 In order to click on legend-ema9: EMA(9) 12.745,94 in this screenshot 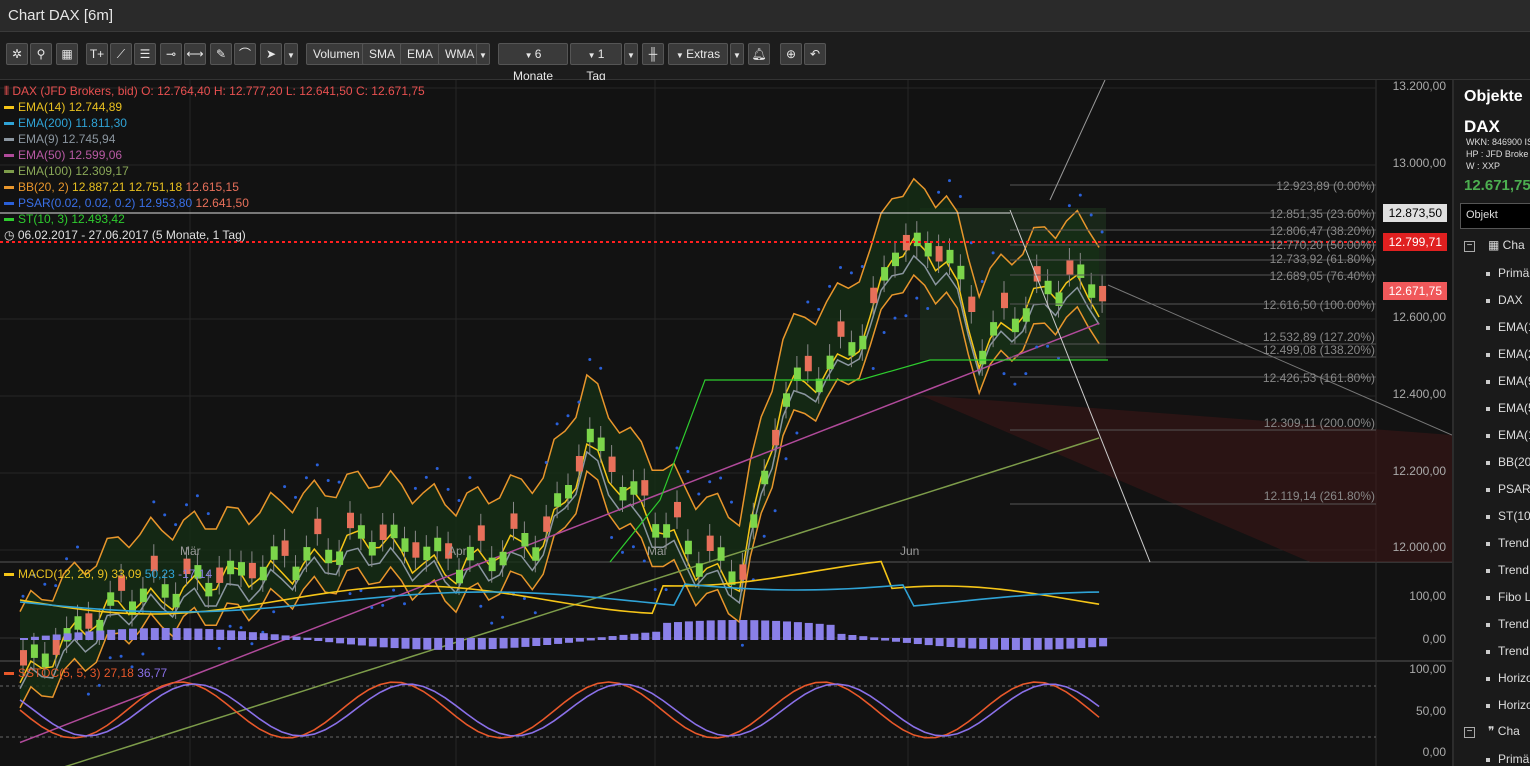, I will do `click(59, 139)`.